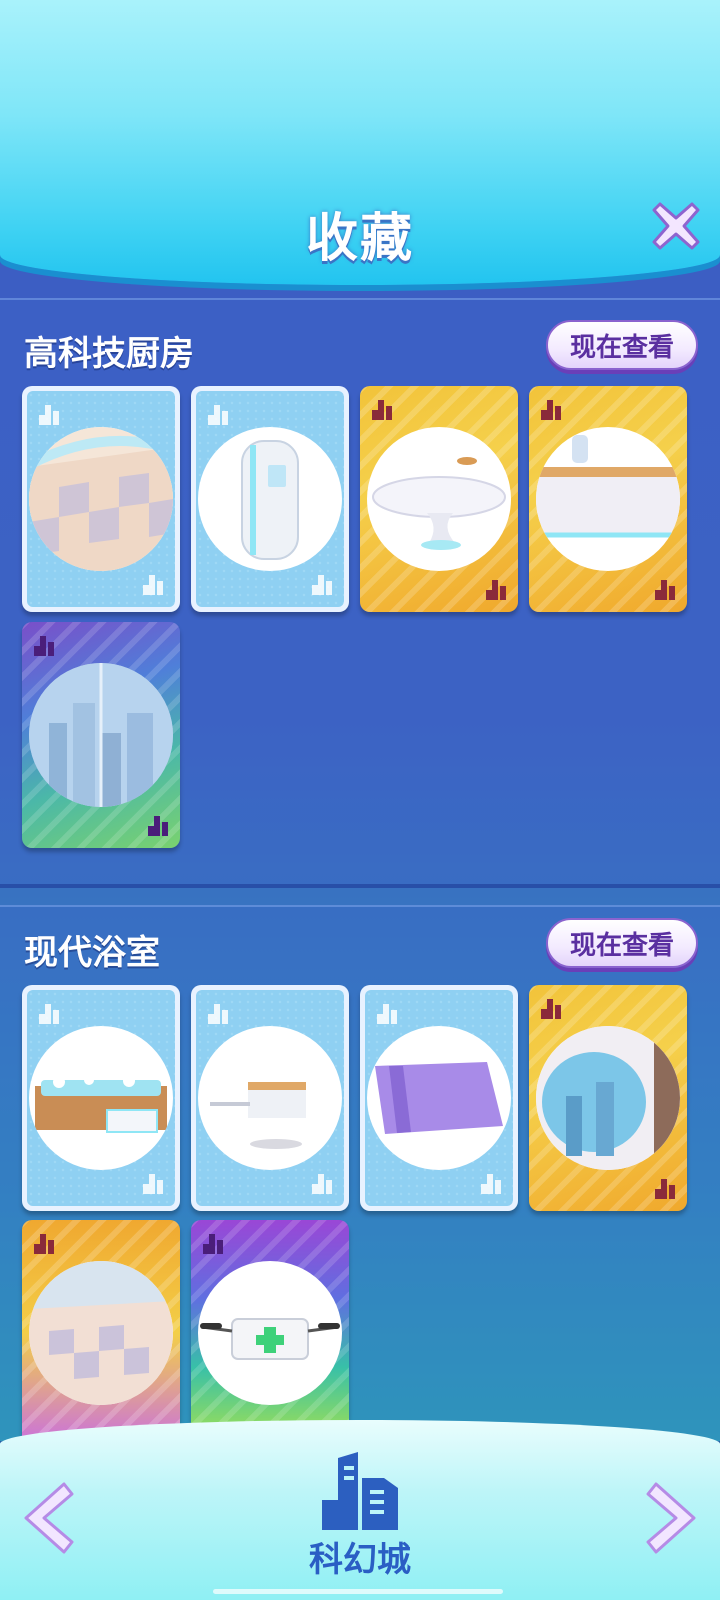 The height and width of the screenshot is (1600, 720). Describe the element at coordinates (439, 503) in the screenshot. I see `round-table-image` at that location.